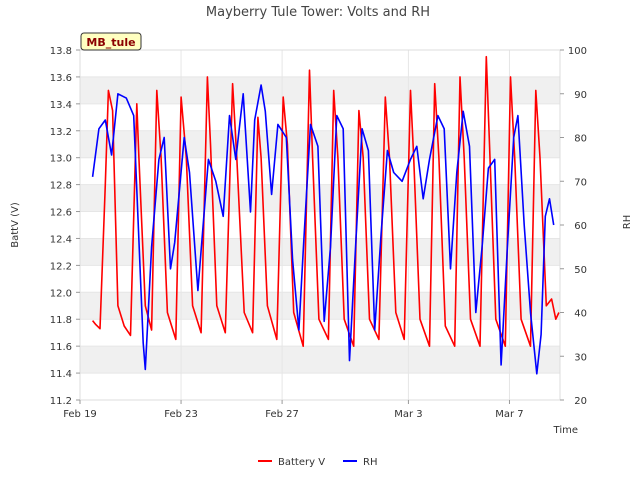 The image size is (640, 480). Describe the element at coordinates (580, 139) in the screenshot. I see `right-tick-label: 80` at that location.